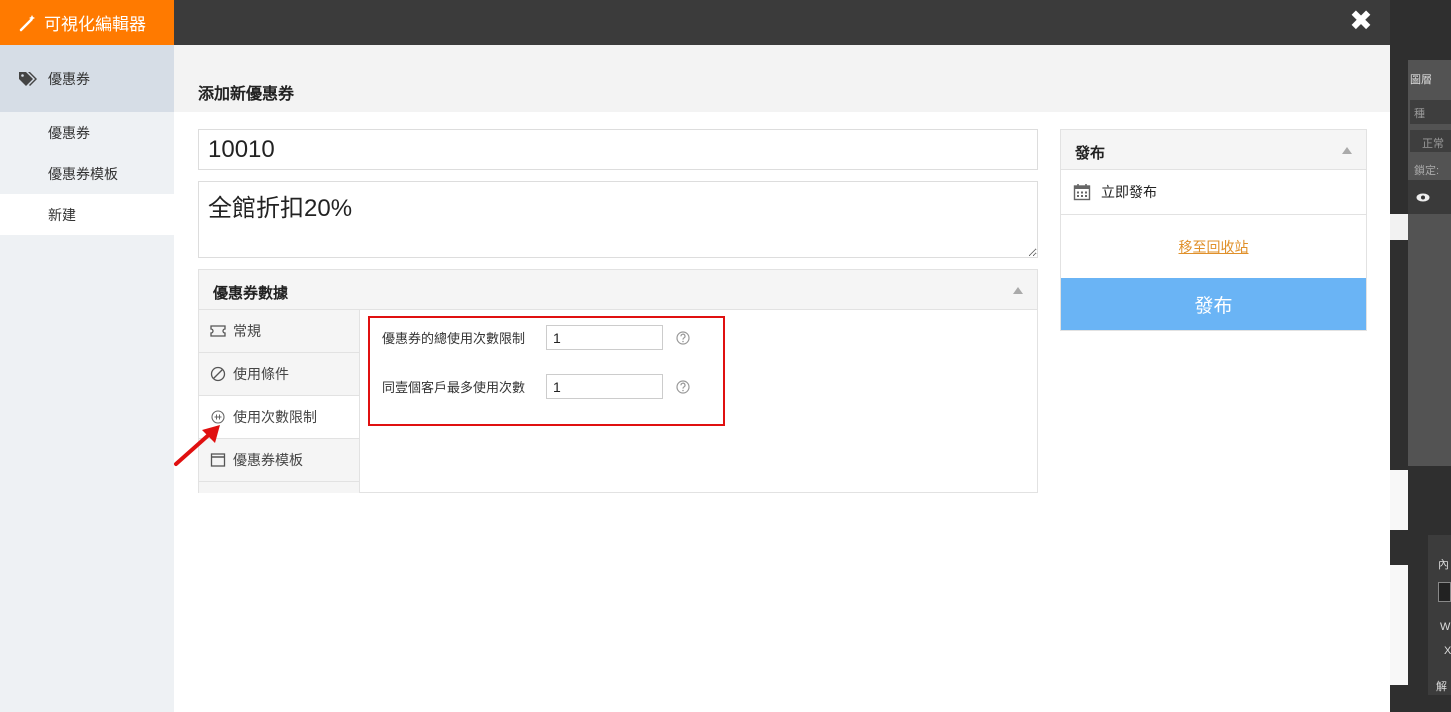 The height and width of the screenshot is (712, 1451). Describe the element at coordinates (275, 417) in the screenshot. I see `tab-label: 使用次數限制` at that location.